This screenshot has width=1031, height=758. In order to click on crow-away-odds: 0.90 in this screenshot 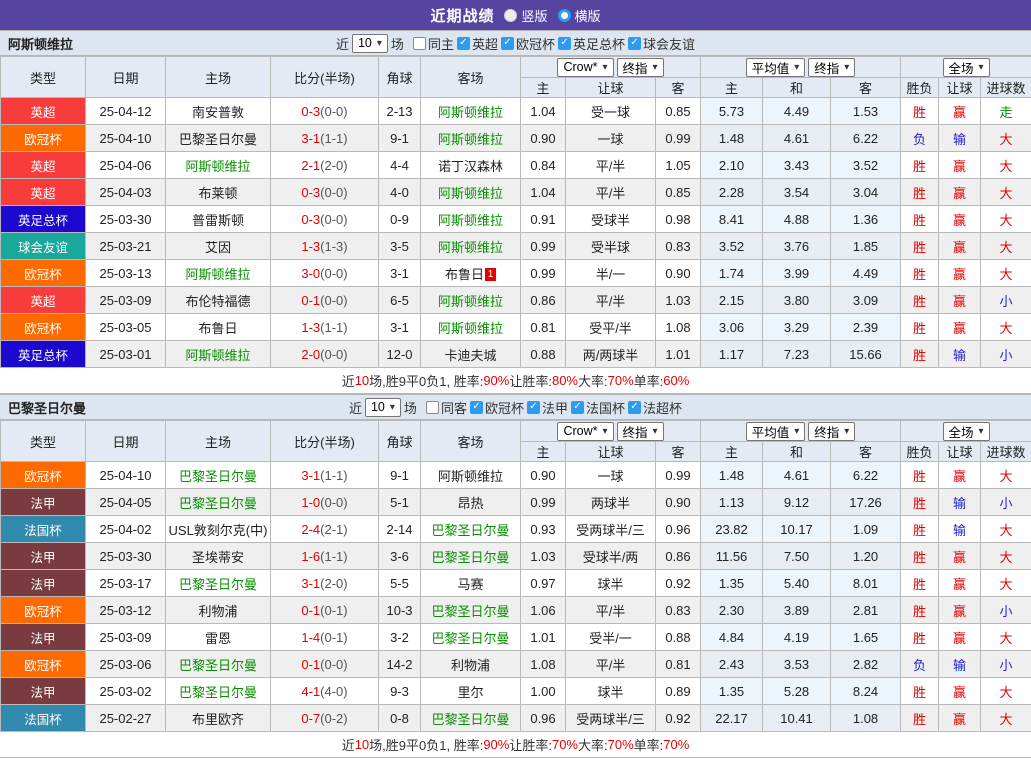, I will do `click(678, 273)`.